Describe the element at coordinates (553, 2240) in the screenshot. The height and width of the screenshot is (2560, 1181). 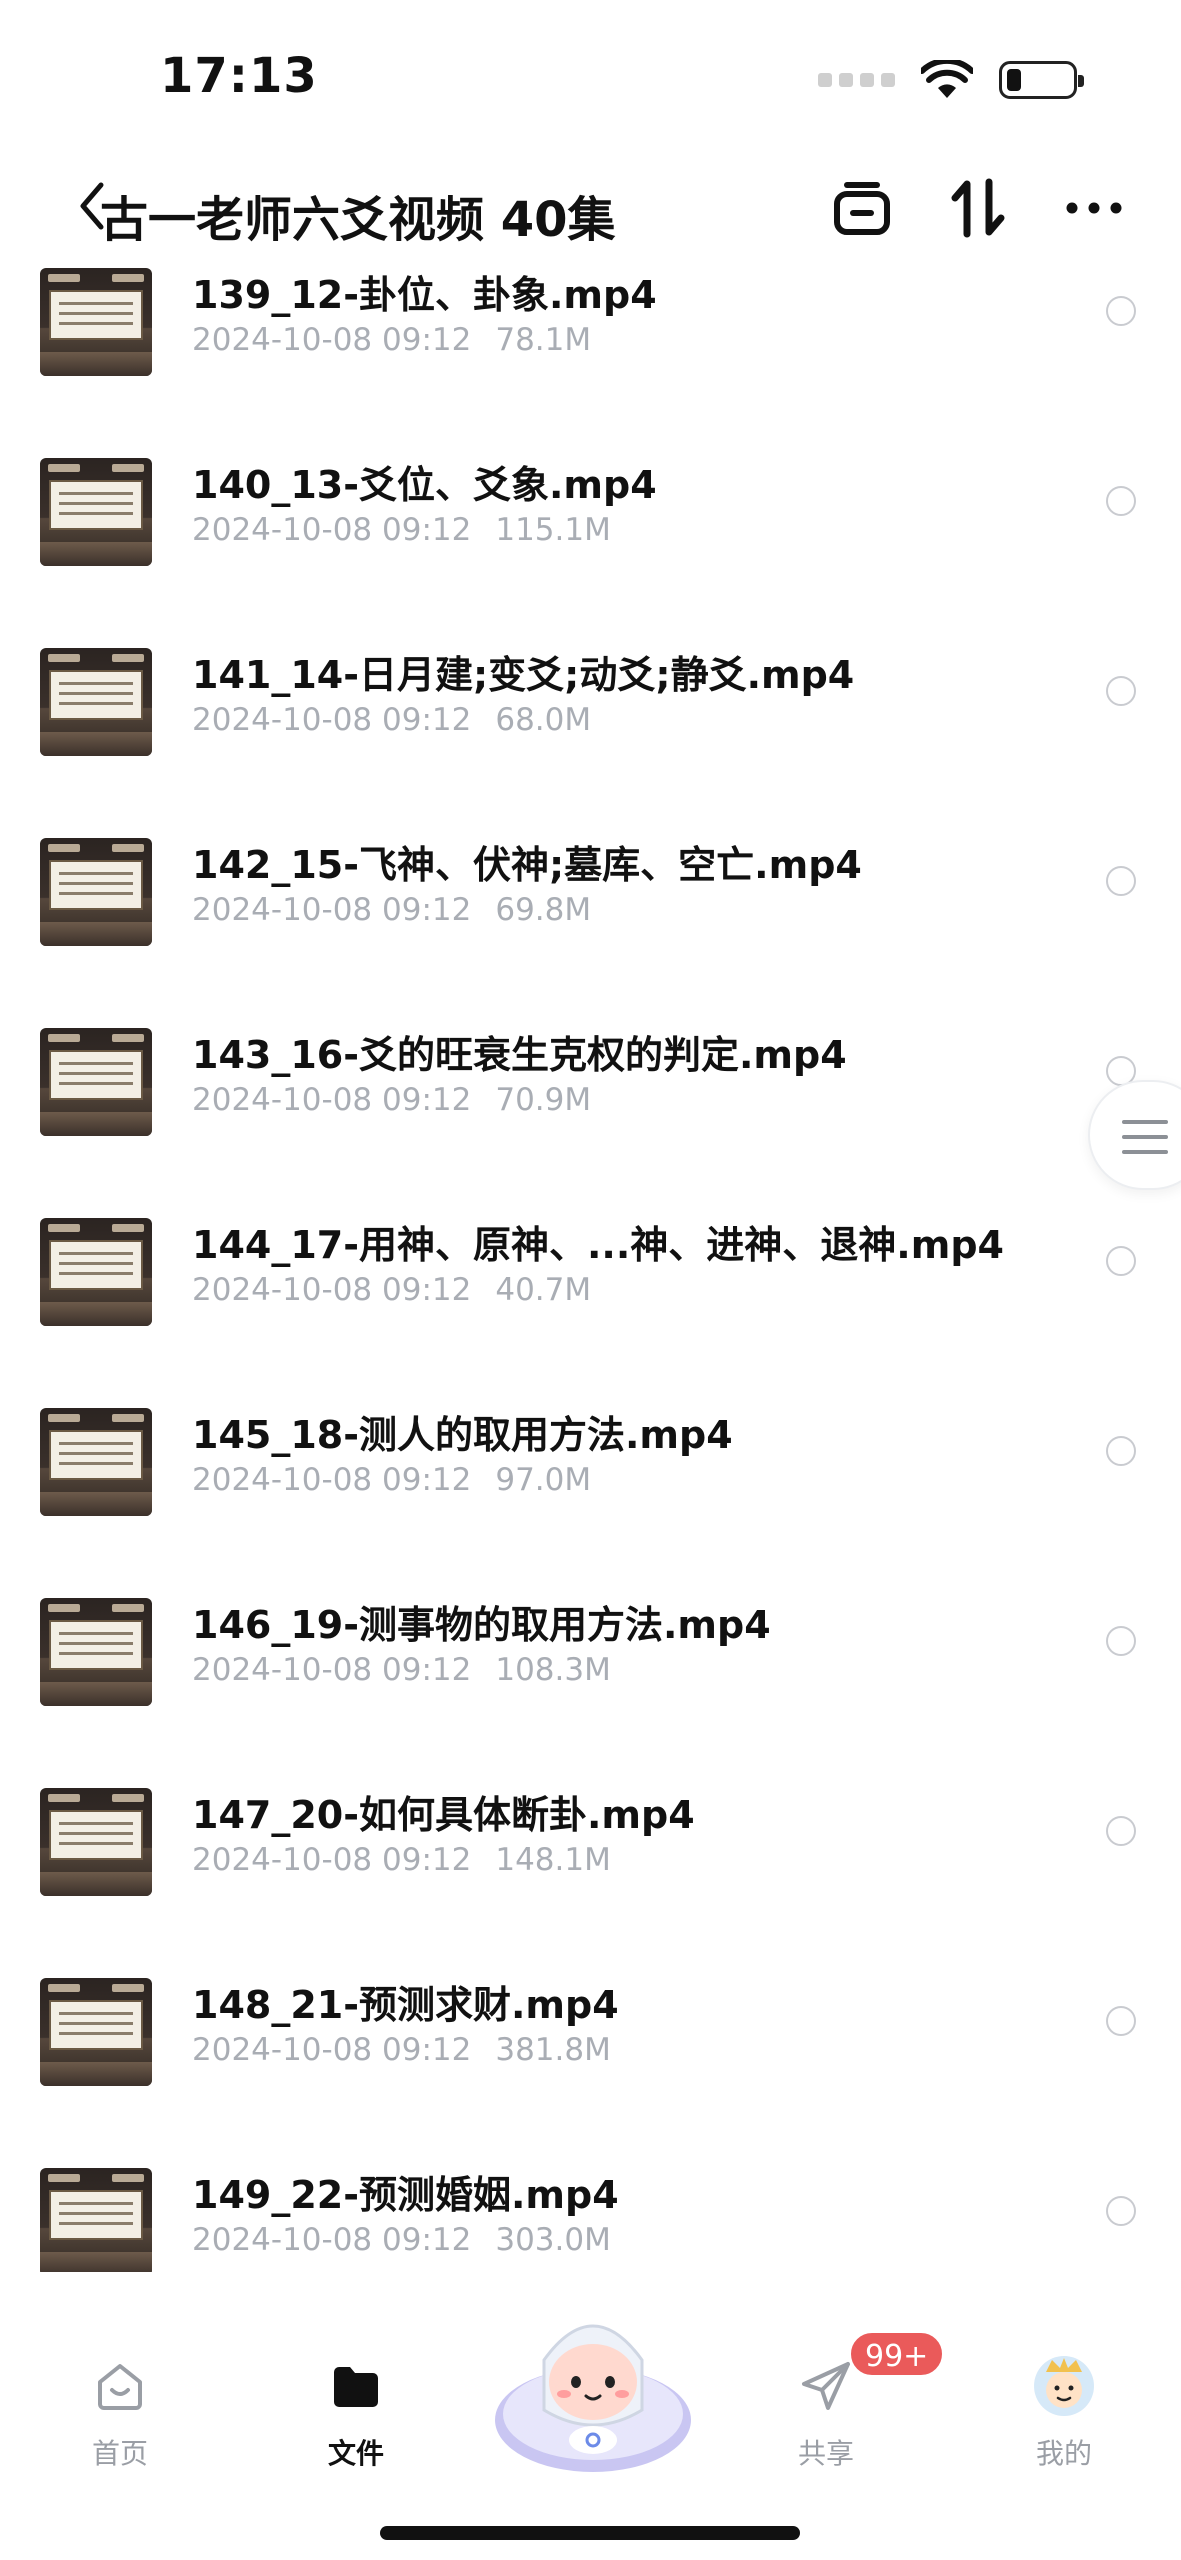
I see `file-size: 303.0M` at that location.